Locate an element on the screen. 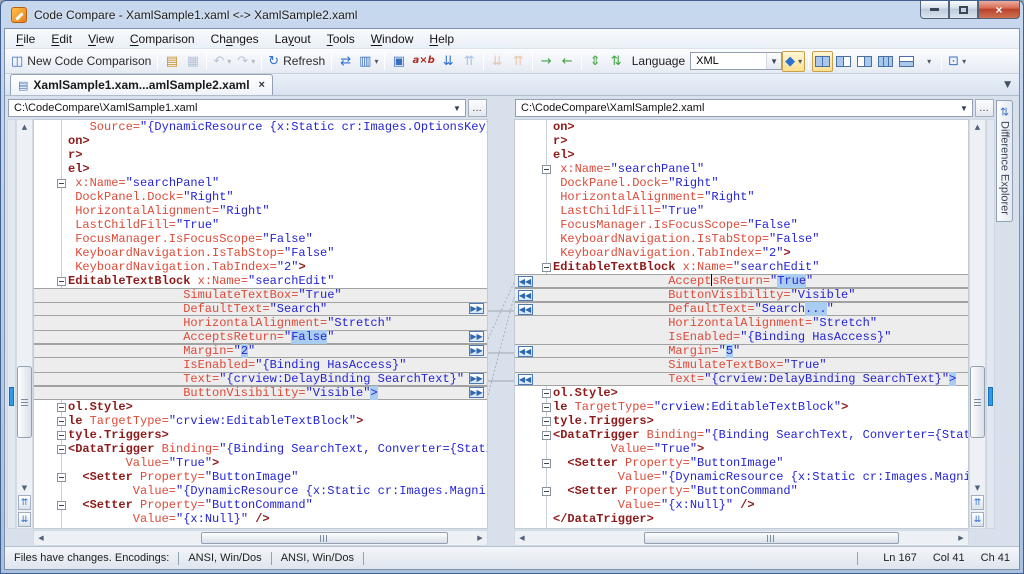 Image resolution: width=1024 pixels, height=574 pixels. code-line: ◀◀ AcceptsReturn="True" is located at coordinates (741, 281).